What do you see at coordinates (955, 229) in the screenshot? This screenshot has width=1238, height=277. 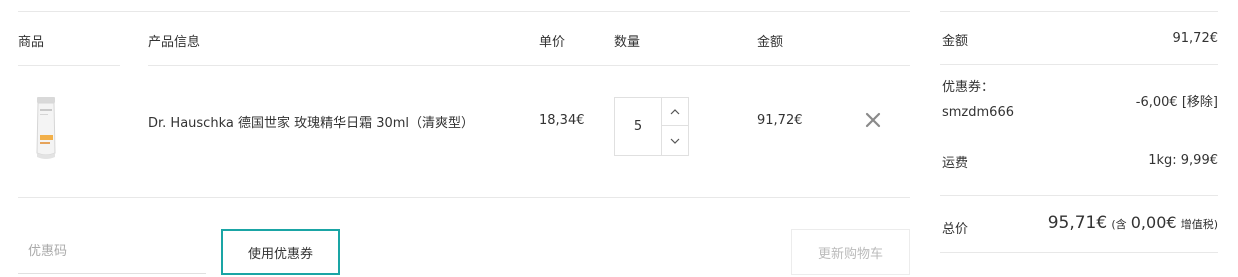 I see `total-label: 总价` at bounding box center [955, 229].